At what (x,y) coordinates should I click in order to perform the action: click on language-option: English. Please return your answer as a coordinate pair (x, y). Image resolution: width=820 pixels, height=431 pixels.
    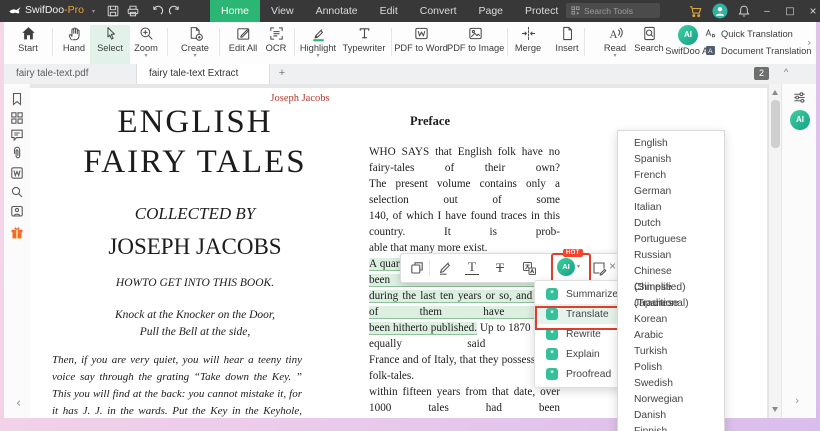
    Looking at the image, I should click on (671, 144).